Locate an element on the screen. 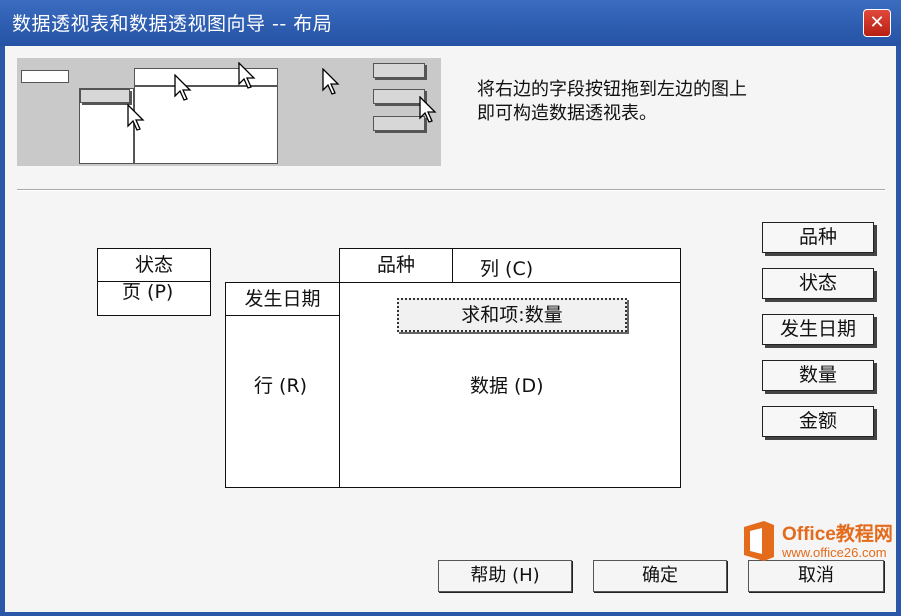 The image size is (901, 616). title-bar: 数据透视表和数据透视图向导 -- 布局 ✕ is located at coordinates (450, 23).